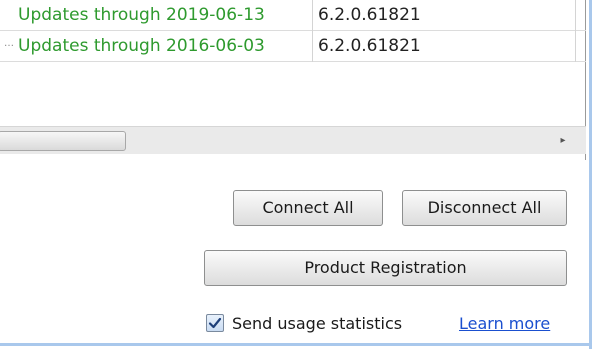 This screenshot has width=595, height=349. Describe the element at coordinates (293, 46) in the screenshot. I see `list-item: … Updates through 2016-06-03 6.2.0.61821` at that location.